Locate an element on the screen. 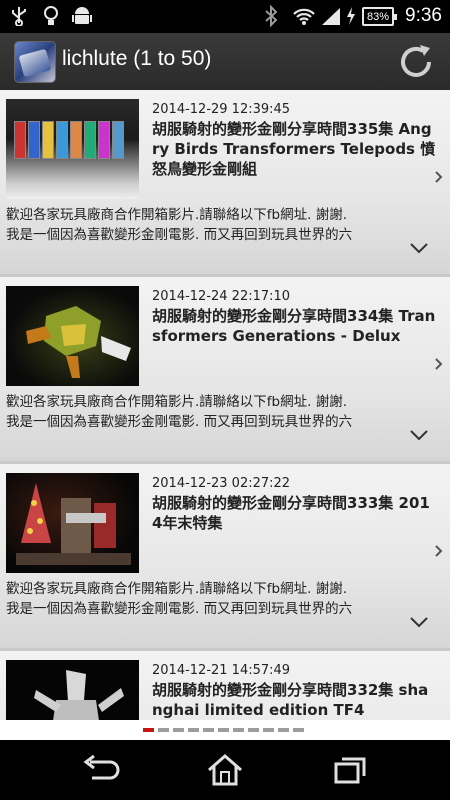  signal-icon is located at coordinates (331, 16).